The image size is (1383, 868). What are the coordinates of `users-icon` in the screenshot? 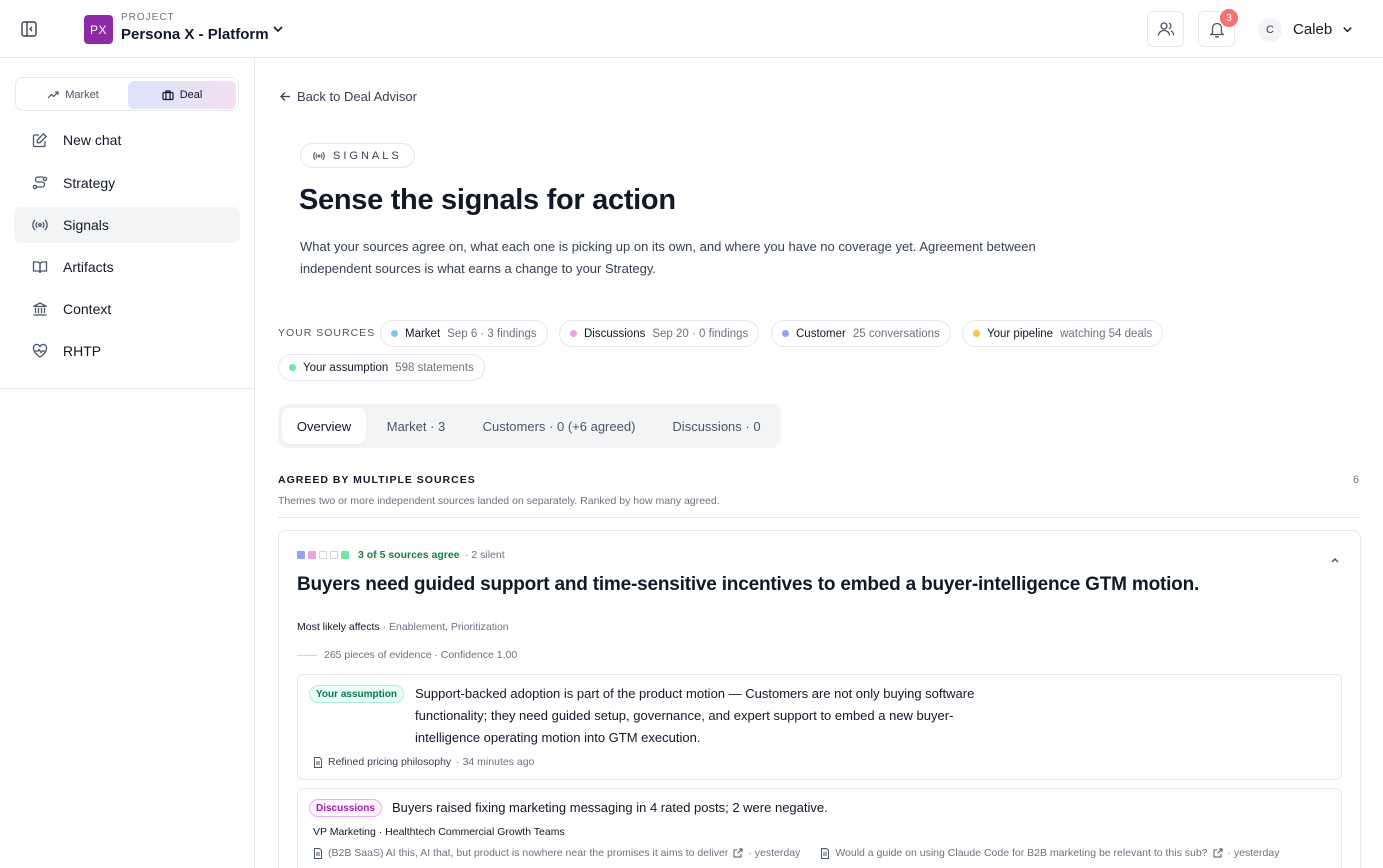 It's located at (1165, 29).